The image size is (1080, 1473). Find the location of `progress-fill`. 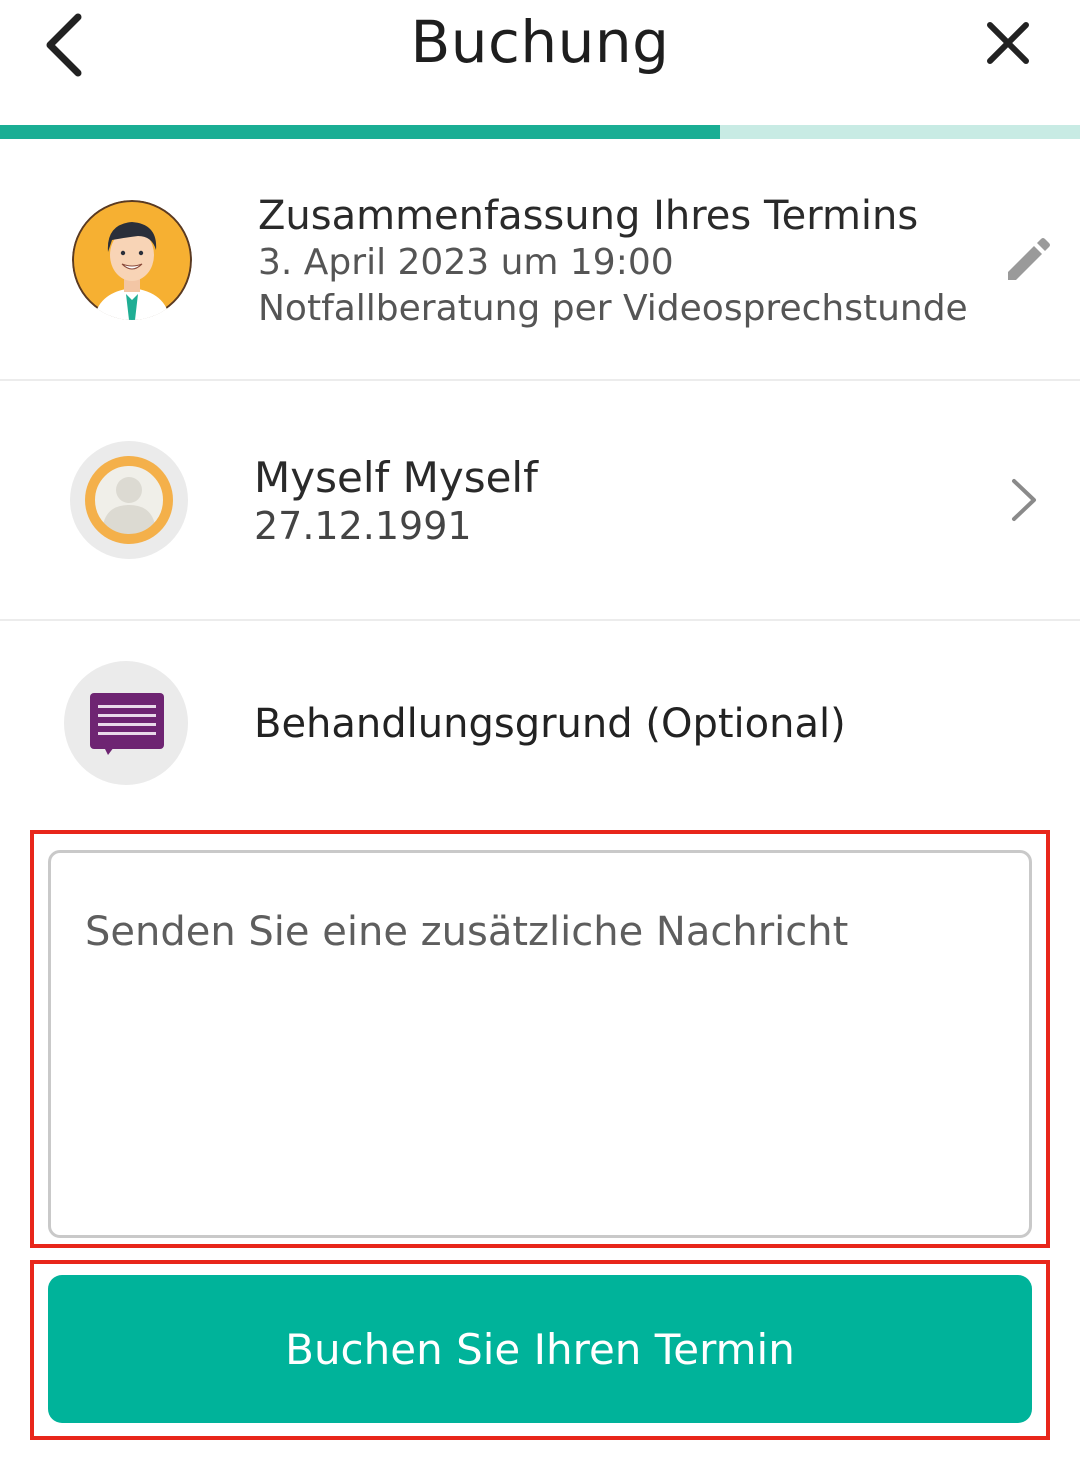

progress-fill is located at coordinates (360, 132).